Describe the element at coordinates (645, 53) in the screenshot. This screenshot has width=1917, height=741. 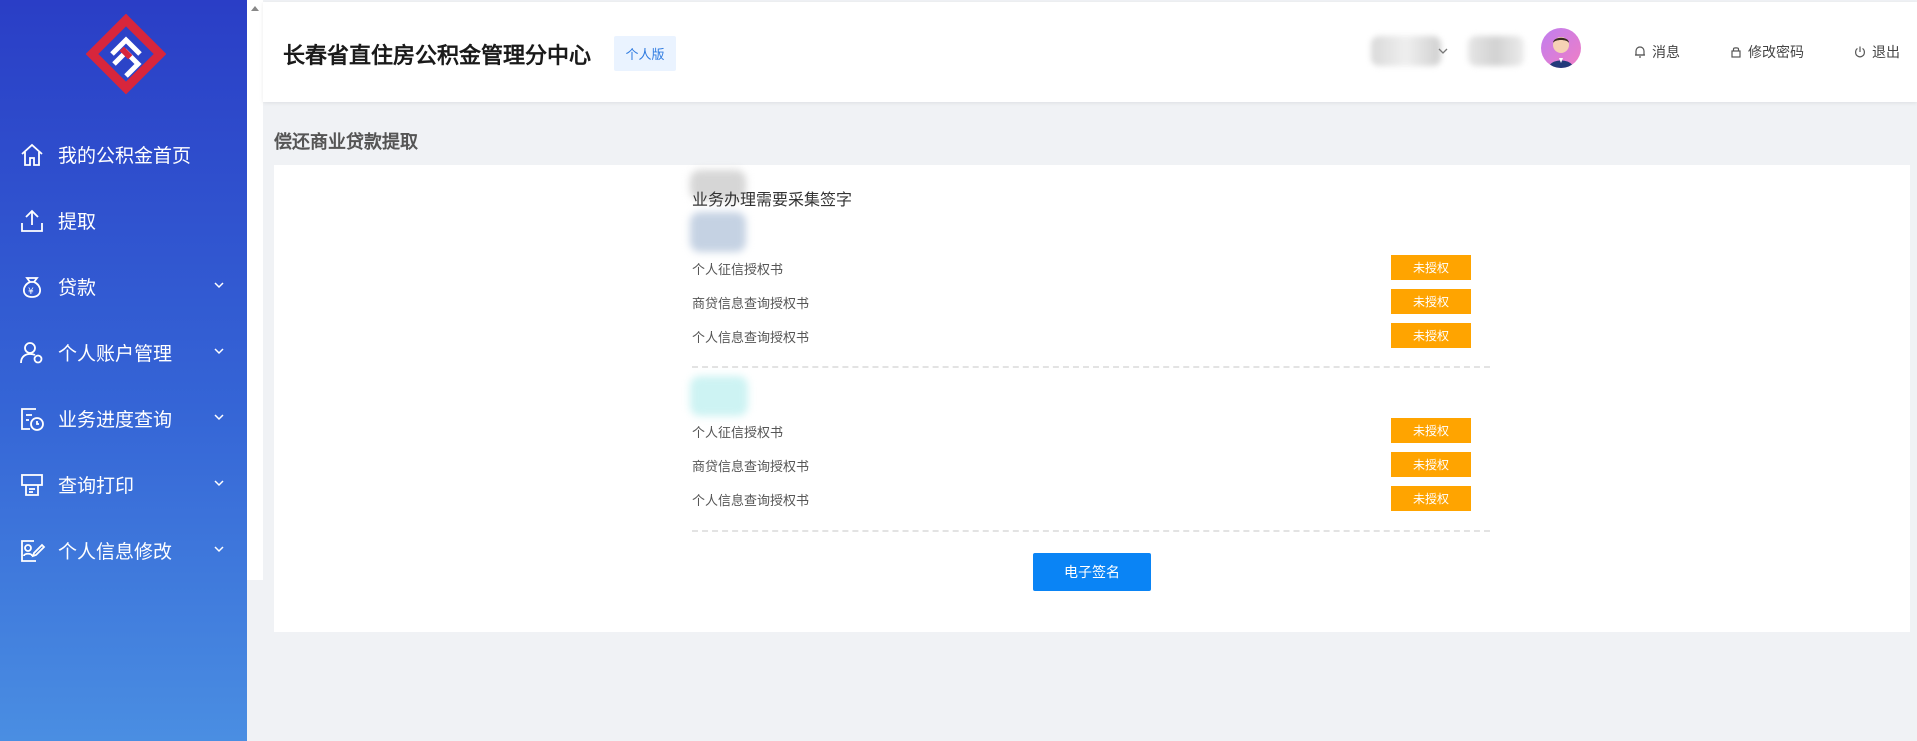
I see `version-badge: 个人版` at that location.